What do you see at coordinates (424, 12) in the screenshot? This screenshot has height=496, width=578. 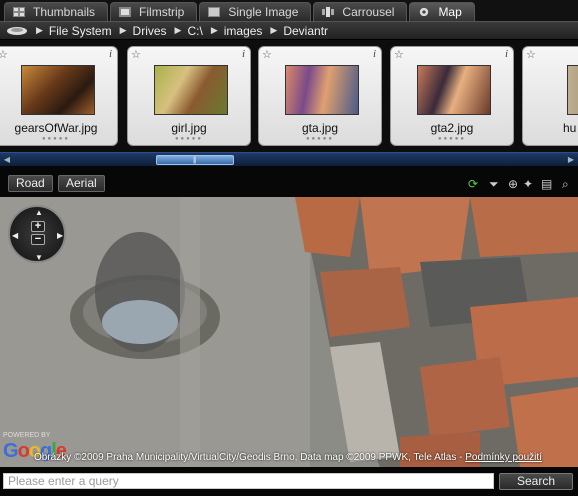 I see `globe-icon` at bounding box center [424, 12].